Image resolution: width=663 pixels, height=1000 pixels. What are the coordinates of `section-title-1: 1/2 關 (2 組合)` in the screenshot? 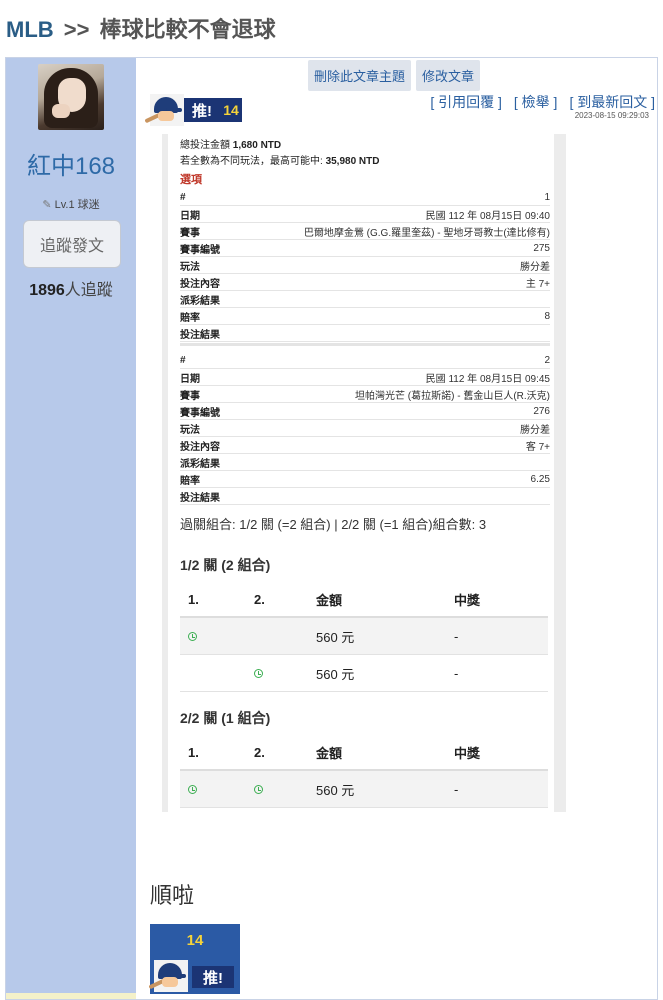 It's located at (225, 565).